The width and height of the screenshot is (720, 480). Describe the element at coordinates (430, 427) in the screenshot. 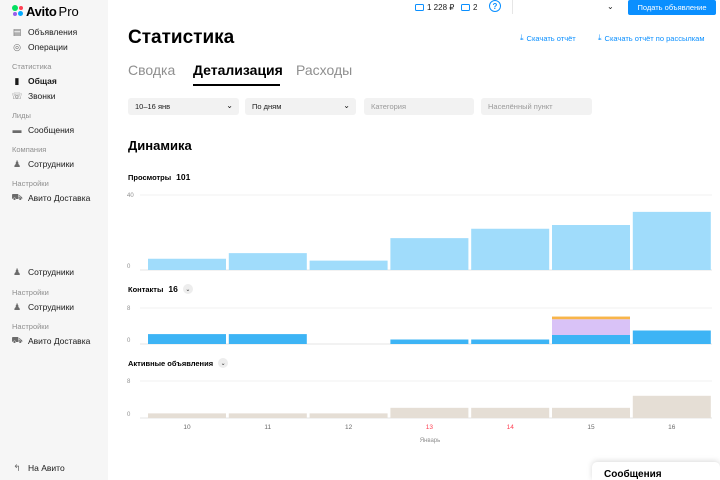

I see `x-tick-label: 13` at that location.